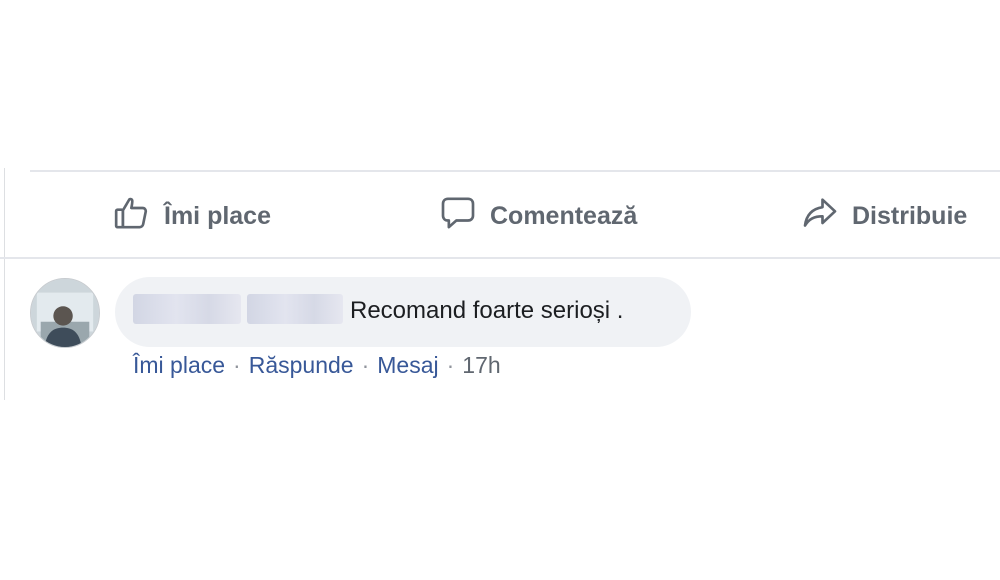 Image resolution: width=1000 pixels, height=580 pixels. What do you see at coordinates (187, 309) in the screenshot?
I see `redacted-author-first-name` at bounding box center [187, 309].